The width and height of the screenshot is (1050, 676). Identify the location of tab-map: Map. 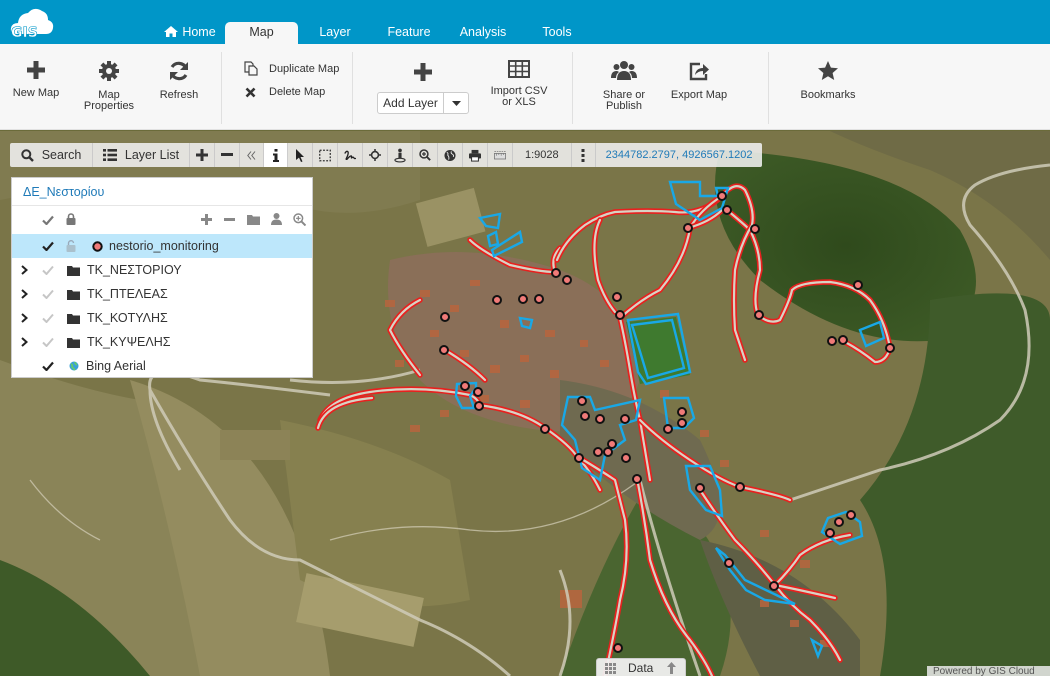
(261, 33).